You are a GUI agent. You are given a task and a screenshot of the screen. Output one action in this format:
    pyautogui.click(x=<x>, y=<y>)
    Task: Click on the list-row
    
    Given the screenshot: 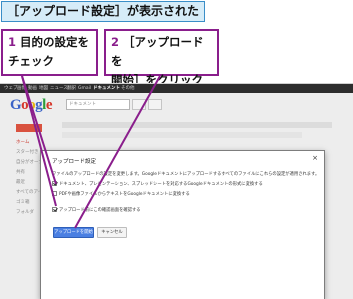 What is the action you would take?
    pyautogui.click(x=182, y=135)
    